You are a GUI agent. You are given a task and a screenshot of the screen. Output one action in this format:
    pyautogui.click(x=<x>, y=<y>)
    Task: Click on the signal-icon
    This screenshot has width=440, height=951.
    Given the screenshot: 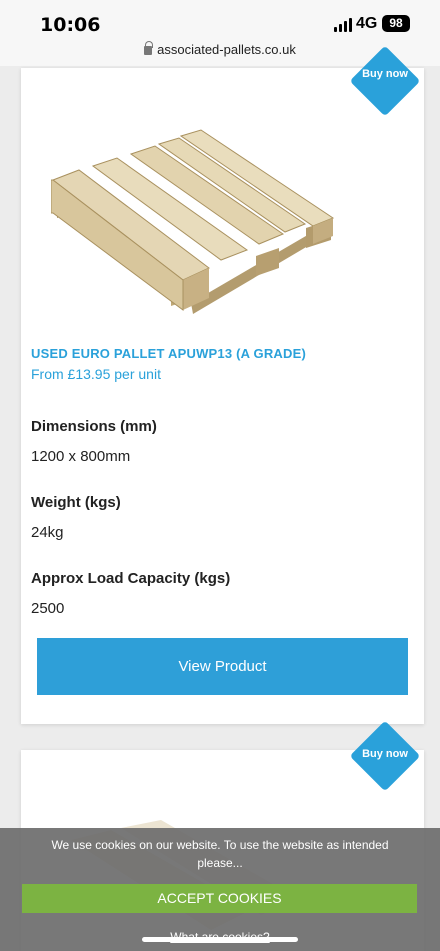 What is the action you would take?
    pyautogui.click(x=343, y=25)
    